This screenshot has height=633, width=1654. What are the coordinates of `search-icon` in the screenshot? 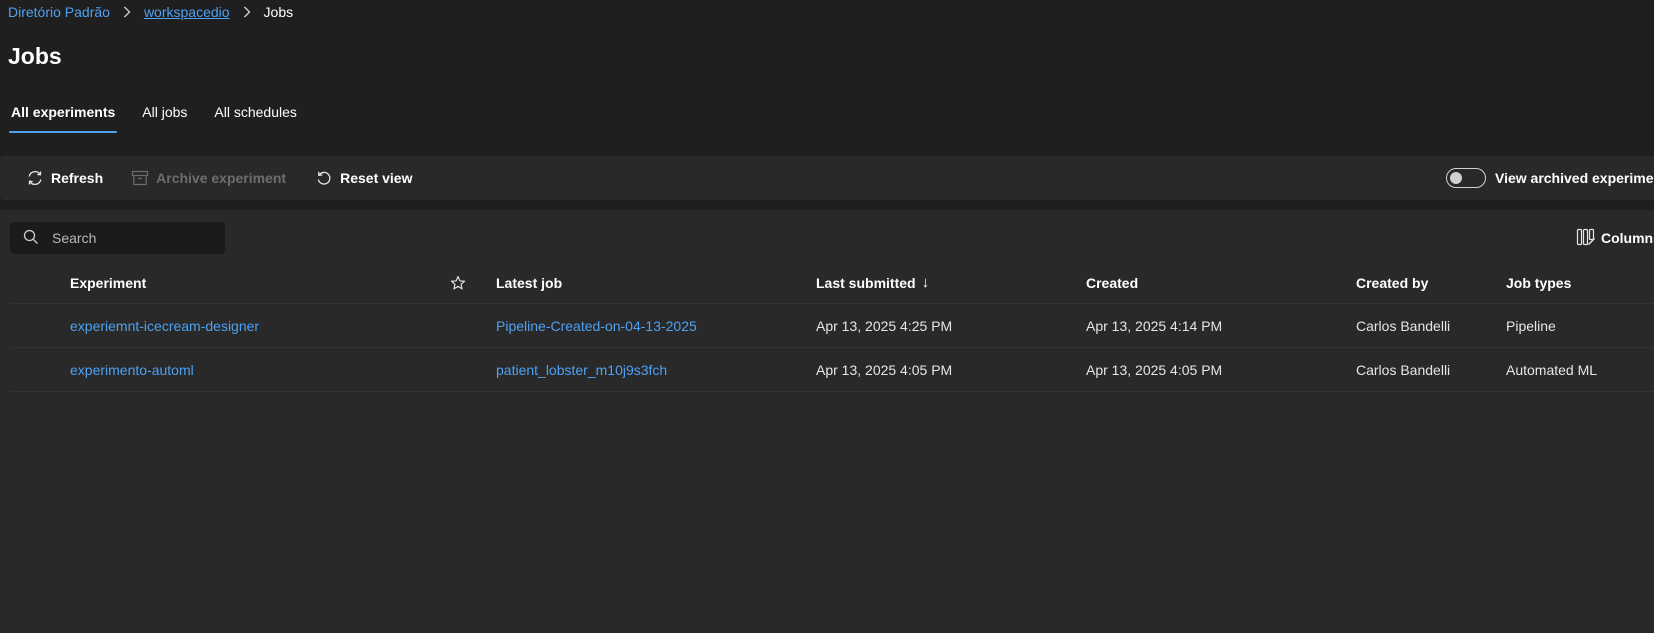 It's located at (32, 238).